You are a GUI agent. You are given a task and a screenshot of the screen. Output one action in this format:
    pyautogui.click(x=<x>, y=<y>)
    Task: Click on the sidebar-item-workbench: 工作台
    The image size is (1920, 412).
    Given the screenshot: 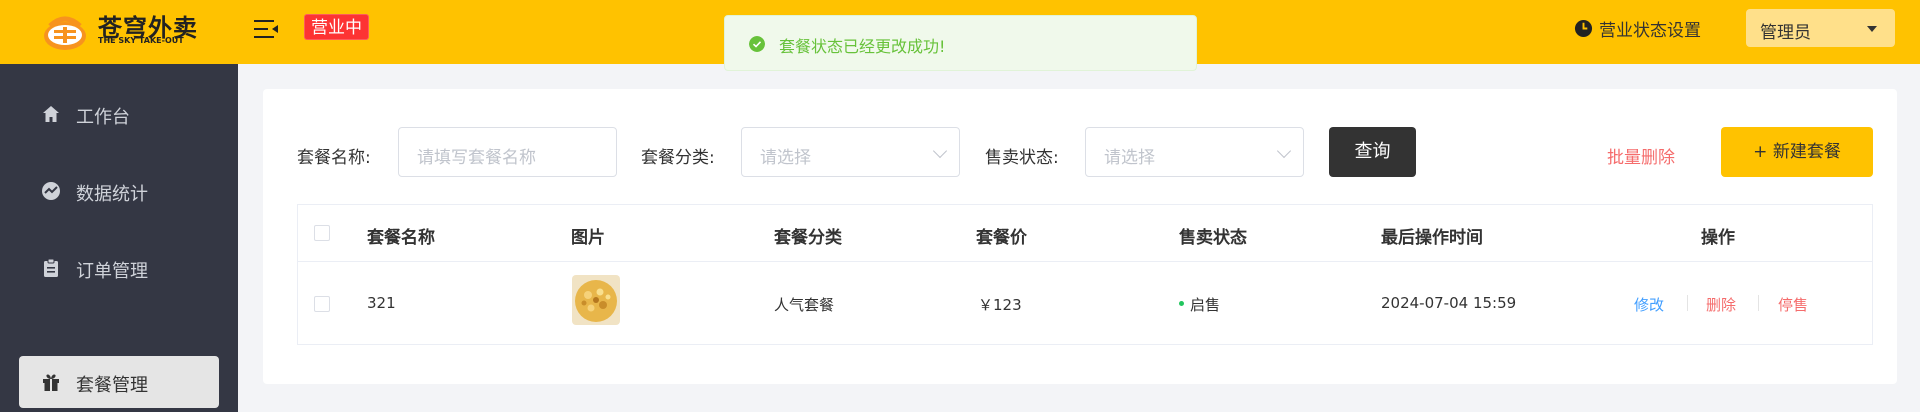 What is the action you would take?
    pyautogui.click(x=119, y=114)
    